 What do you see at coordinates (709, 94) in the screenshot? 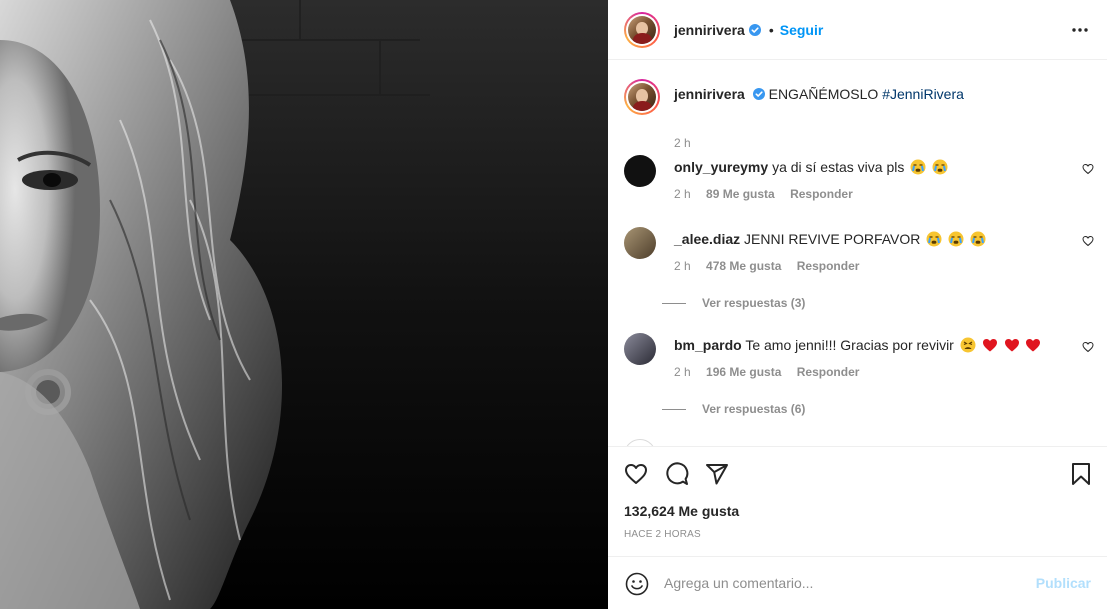
I see `caption-username: jennirivera` at bounding box center [709, 94].